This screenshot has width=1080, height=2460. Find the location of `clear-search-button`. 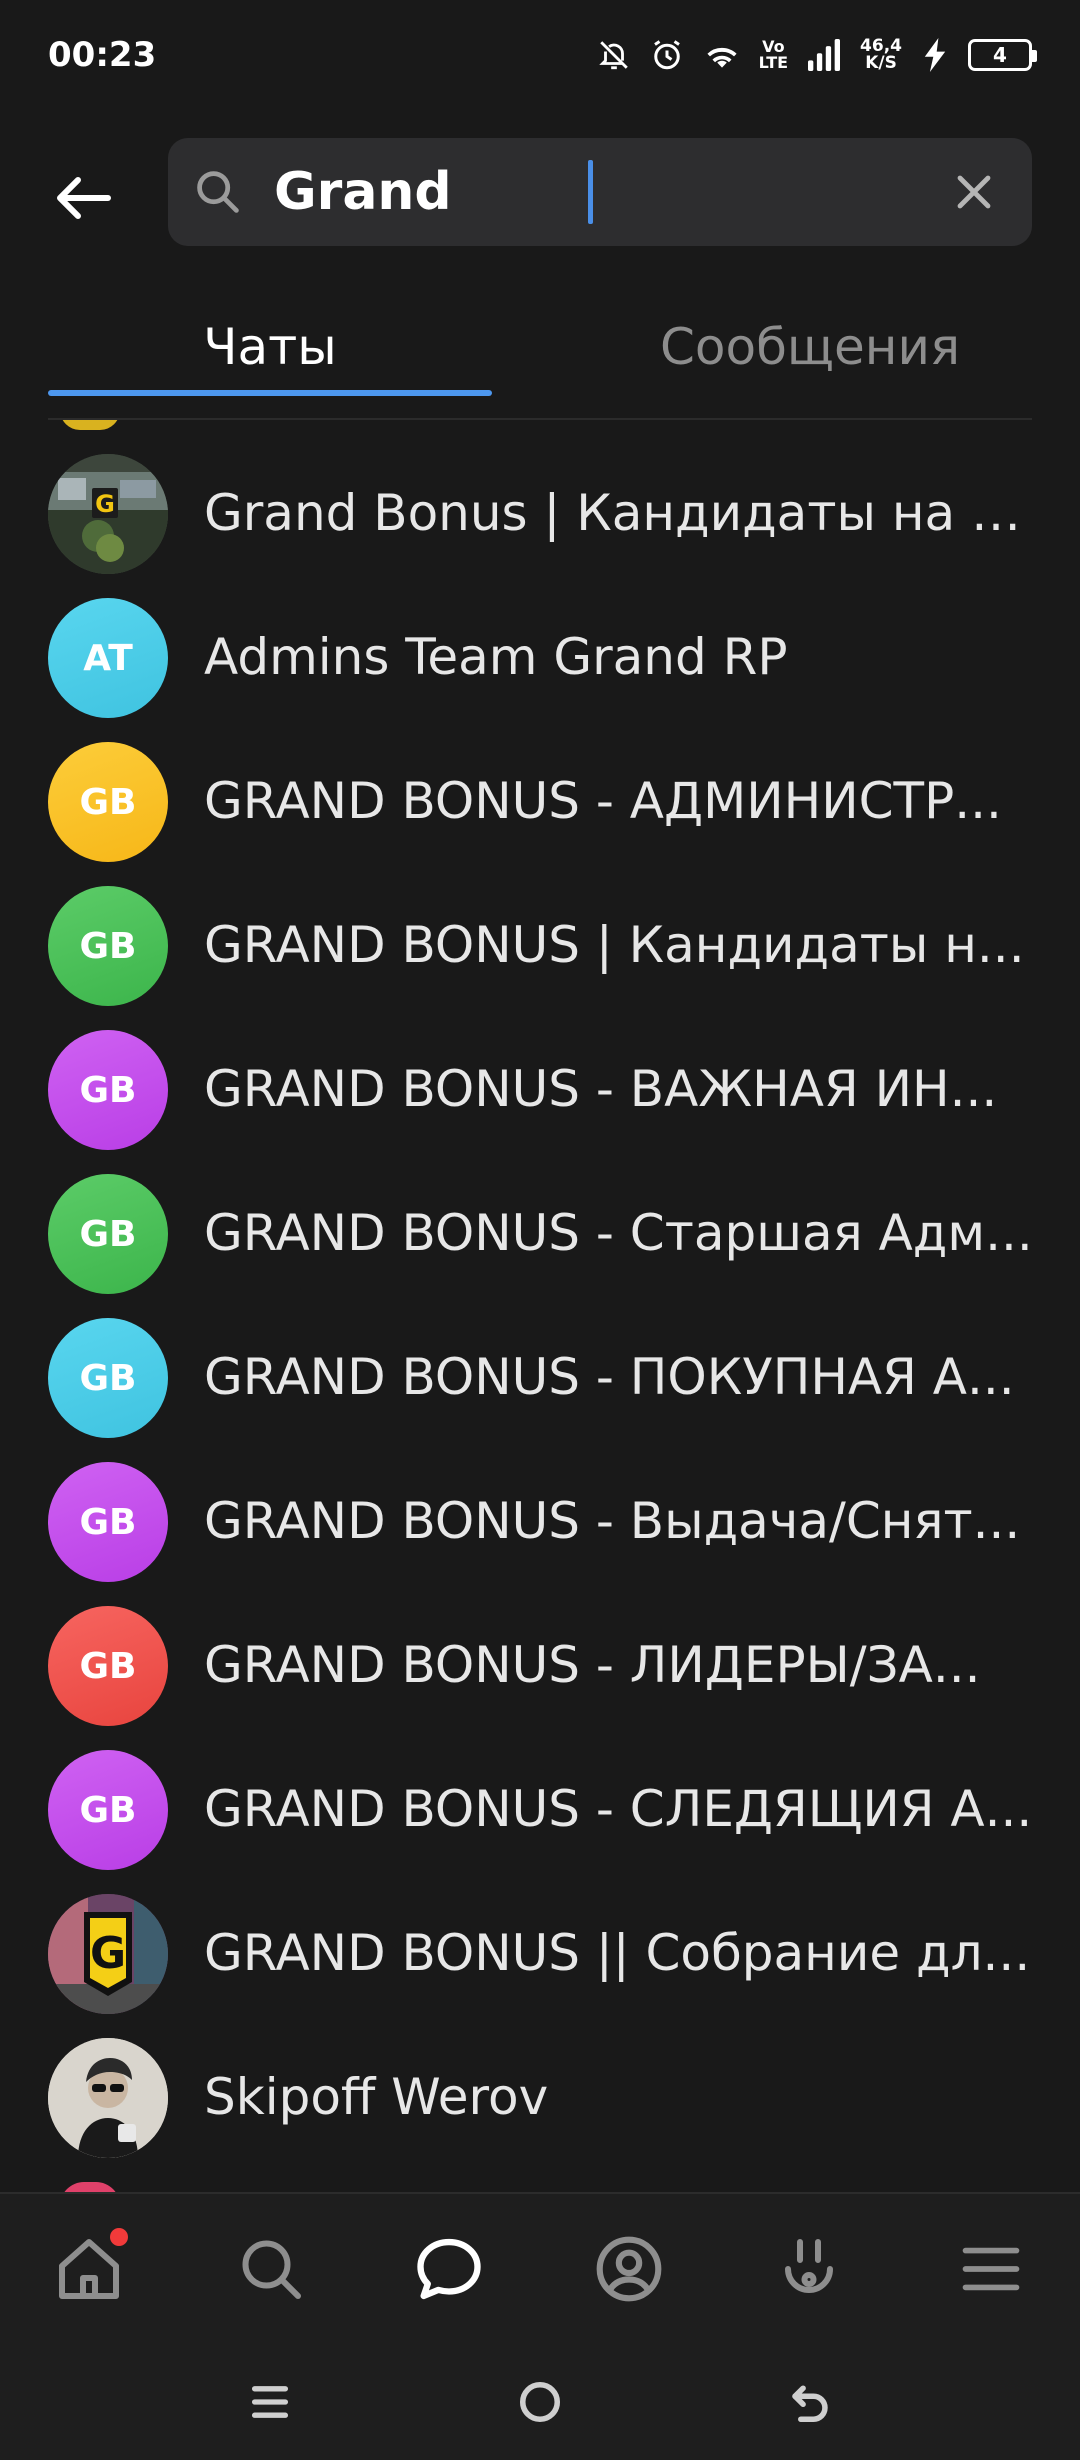

clear-search-button is located at coordinates (974, 192).